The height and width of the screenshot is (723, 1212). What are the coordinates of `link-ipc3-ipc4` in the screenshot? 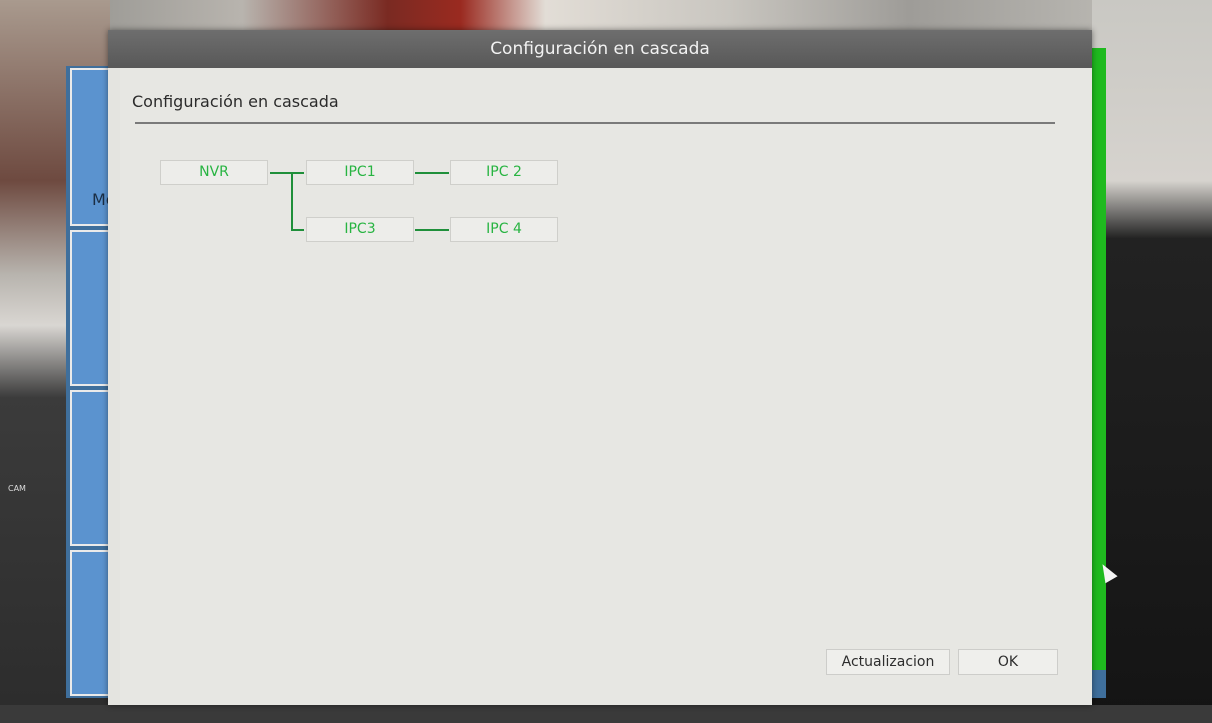 It's located at (432, 230).